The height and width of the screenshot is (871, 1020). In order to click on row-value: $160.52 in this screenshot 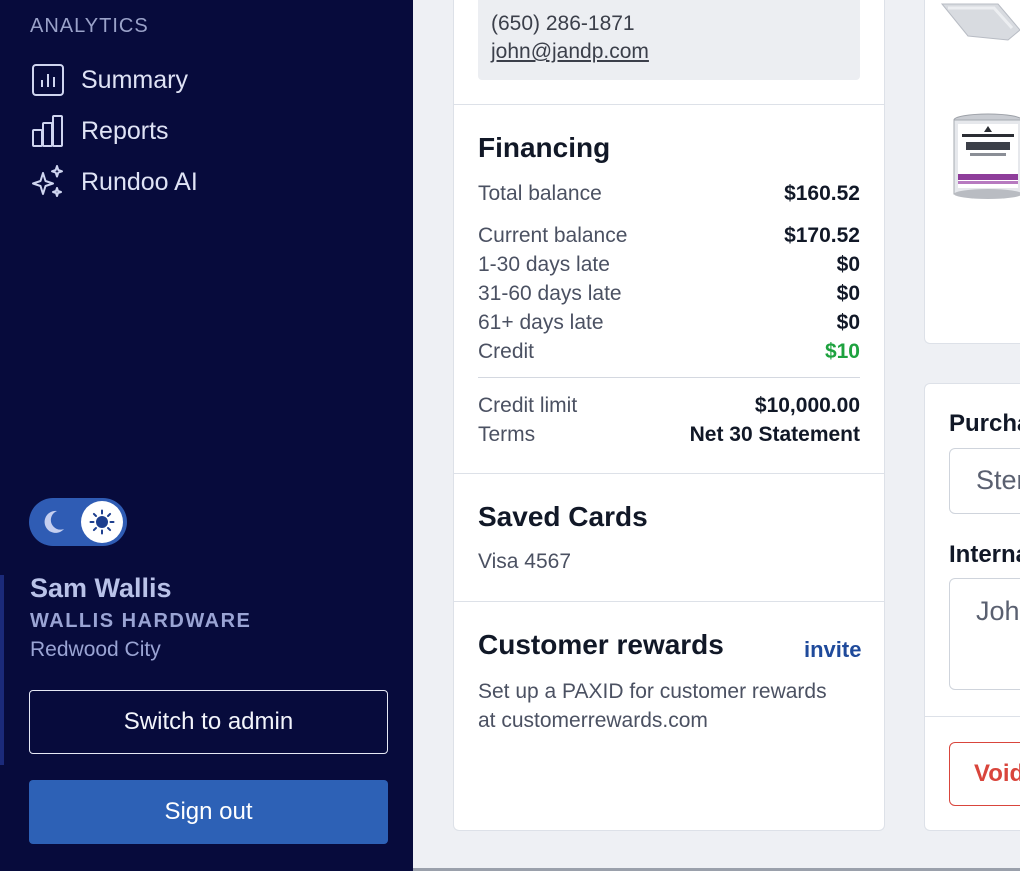, I will do `click(822, 193)`.